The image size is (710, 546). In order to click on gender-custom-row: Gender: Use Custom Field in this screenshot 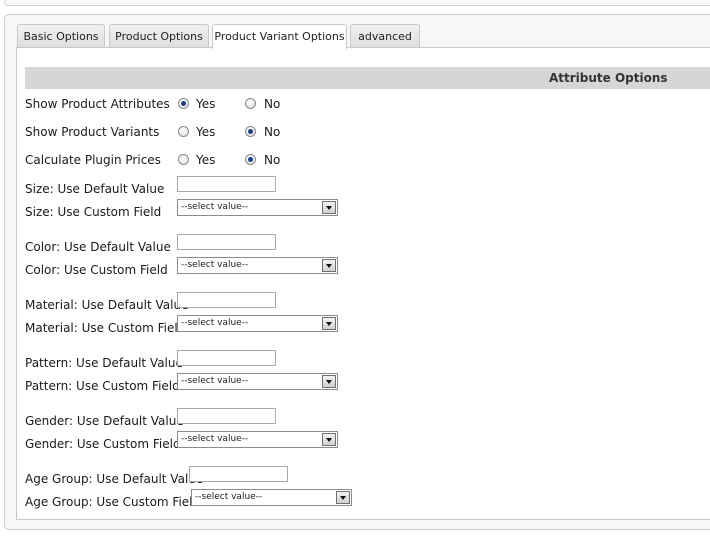, I will do `click(105, 444)`.